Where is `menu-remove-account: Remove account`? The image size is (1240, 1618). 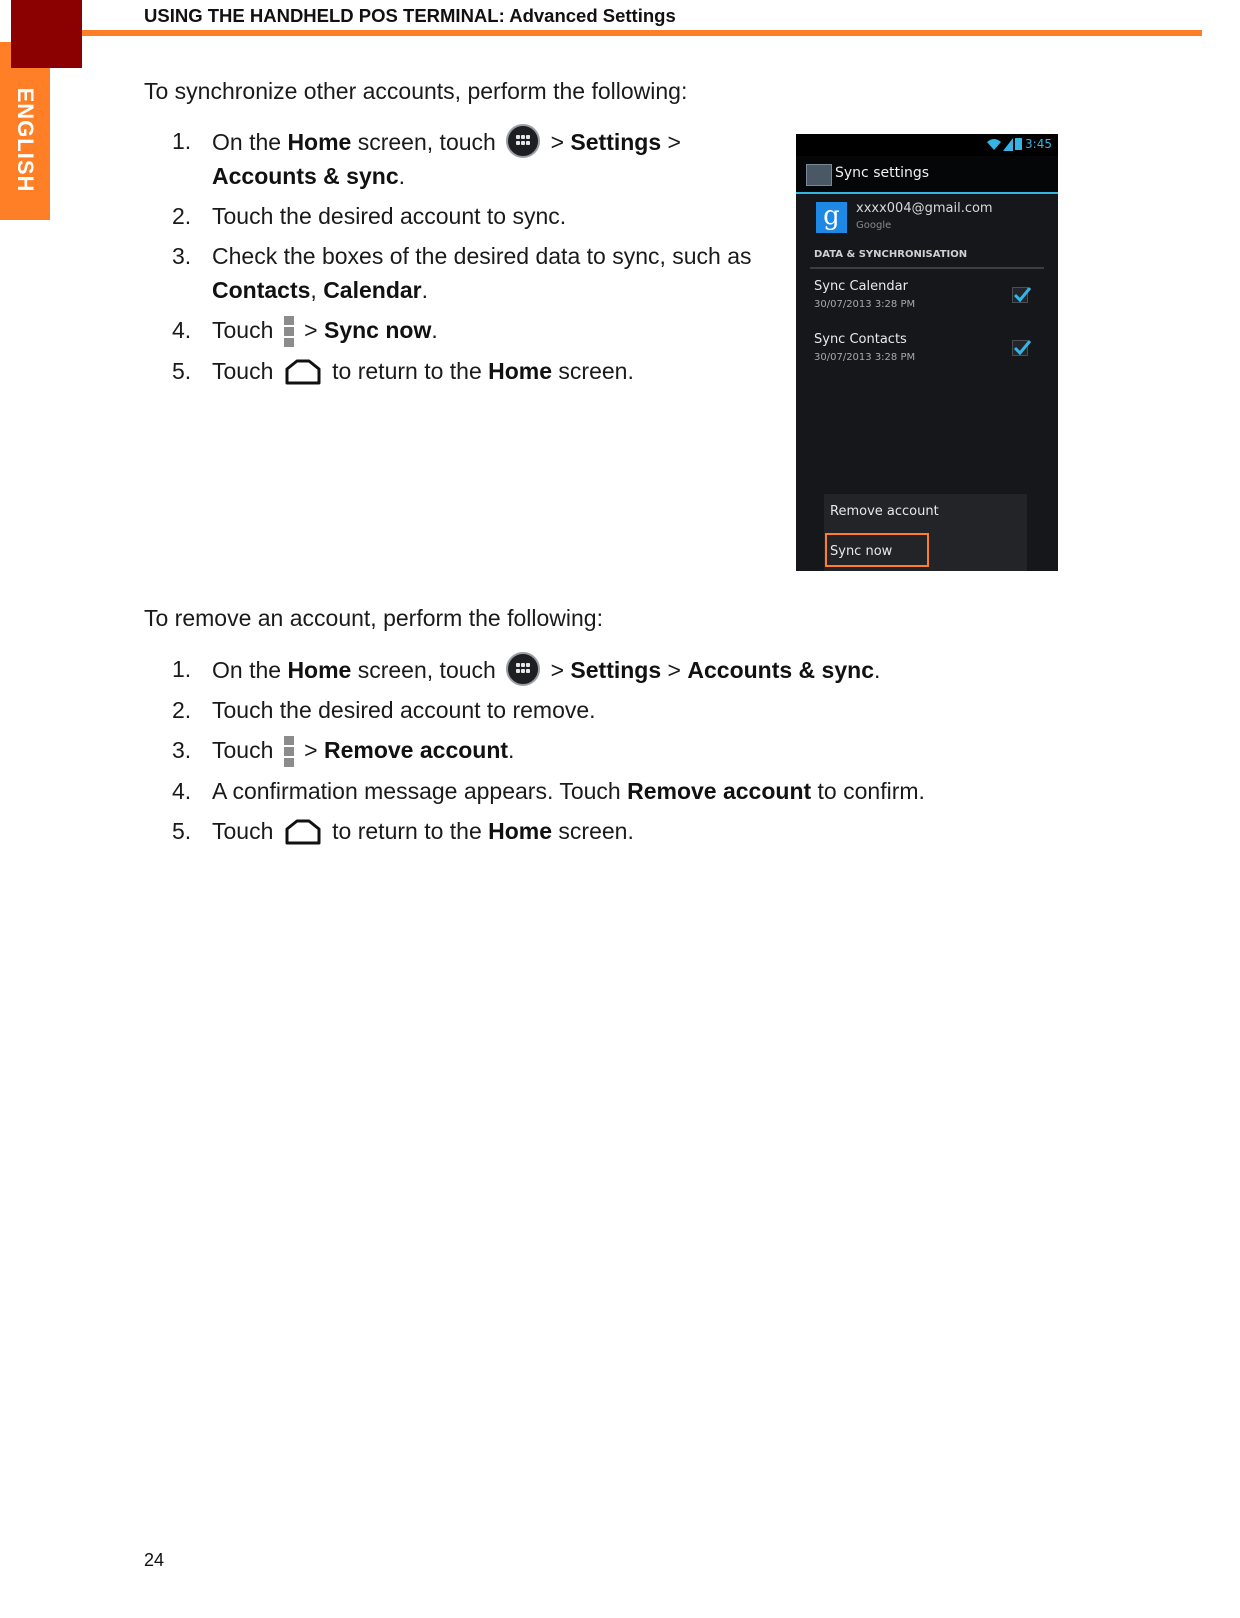 menu-remove-account: Remove account is located at coordinates (884, 511).